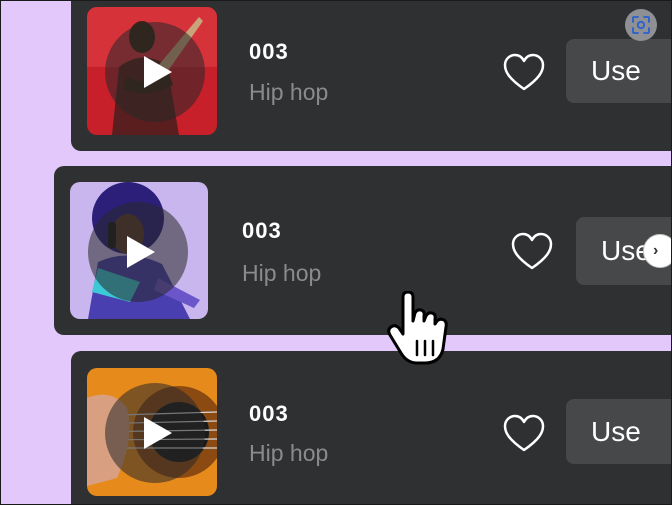 Image resolution: width=672 pixels, height=505 pixels. Describe the element at coordinates (417, 328) in the screenshot. I see `hand-pointer-cursor` at that location.